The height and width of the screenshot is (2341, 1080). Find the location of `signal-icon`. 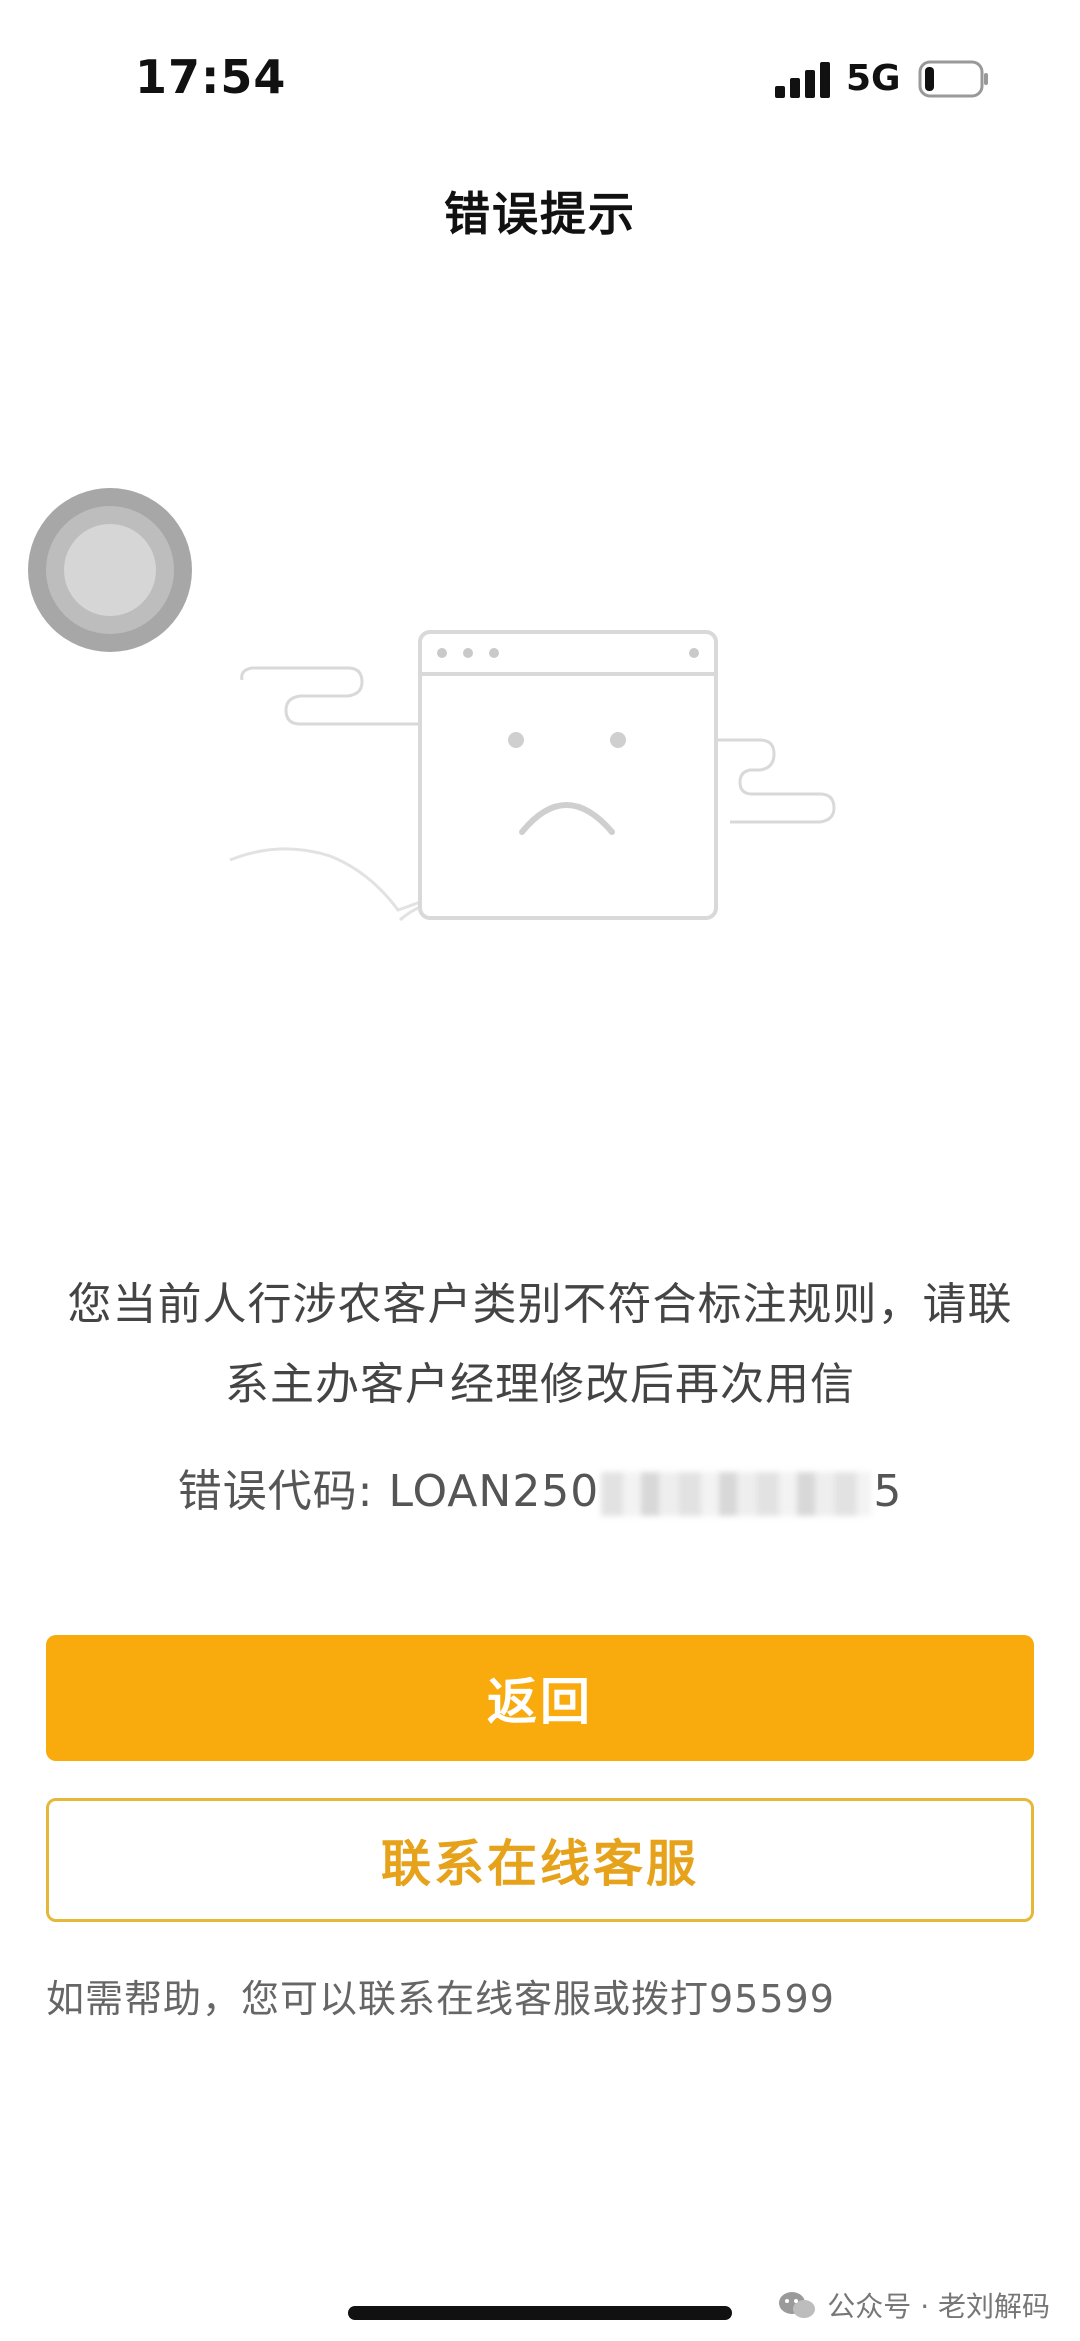

signal-icon is located at coordinates (802, 80).